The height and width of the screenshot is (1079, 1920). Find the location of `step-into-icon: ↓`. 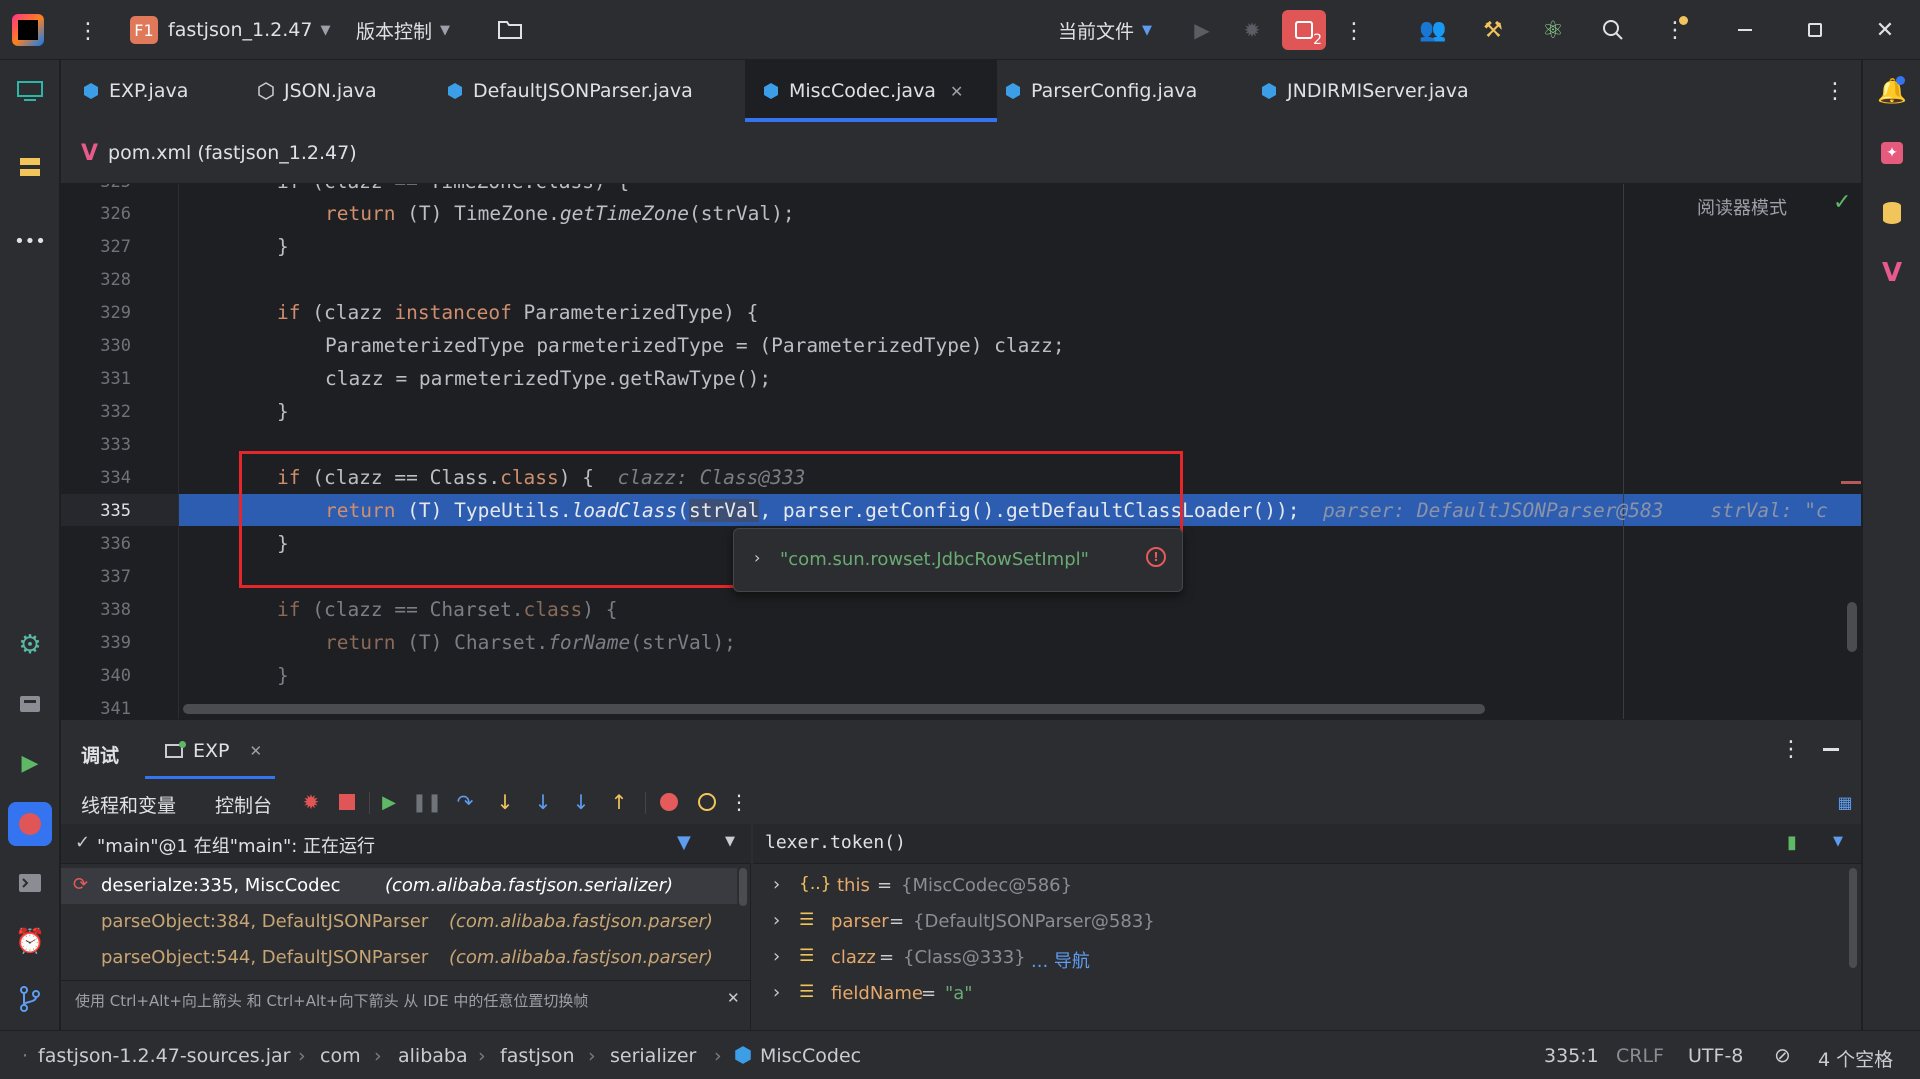

step-into-icon: ↓ is located at coordinates (505, 802).